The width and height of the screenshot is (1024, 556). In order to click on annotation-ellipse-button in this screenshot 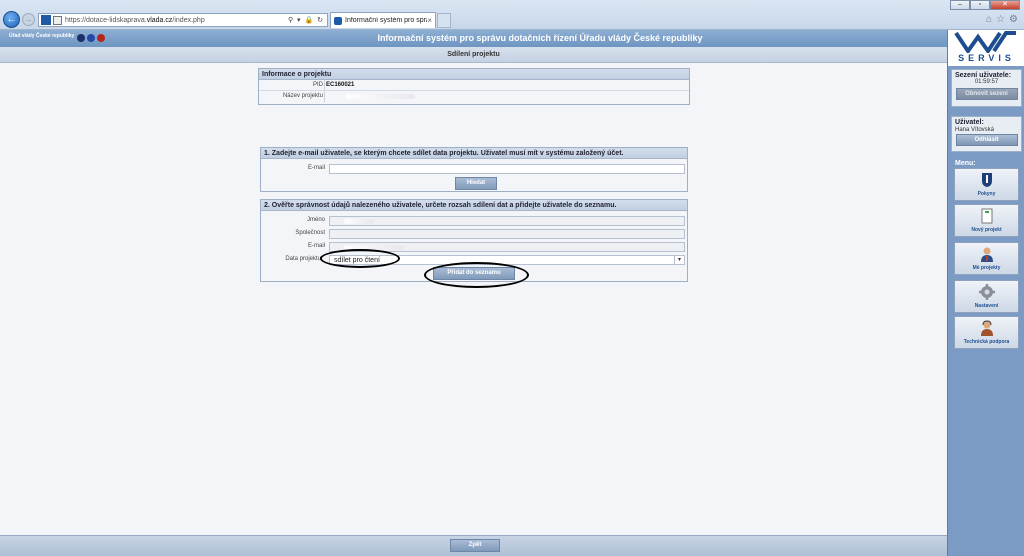, I will do `click(476, 275)`.